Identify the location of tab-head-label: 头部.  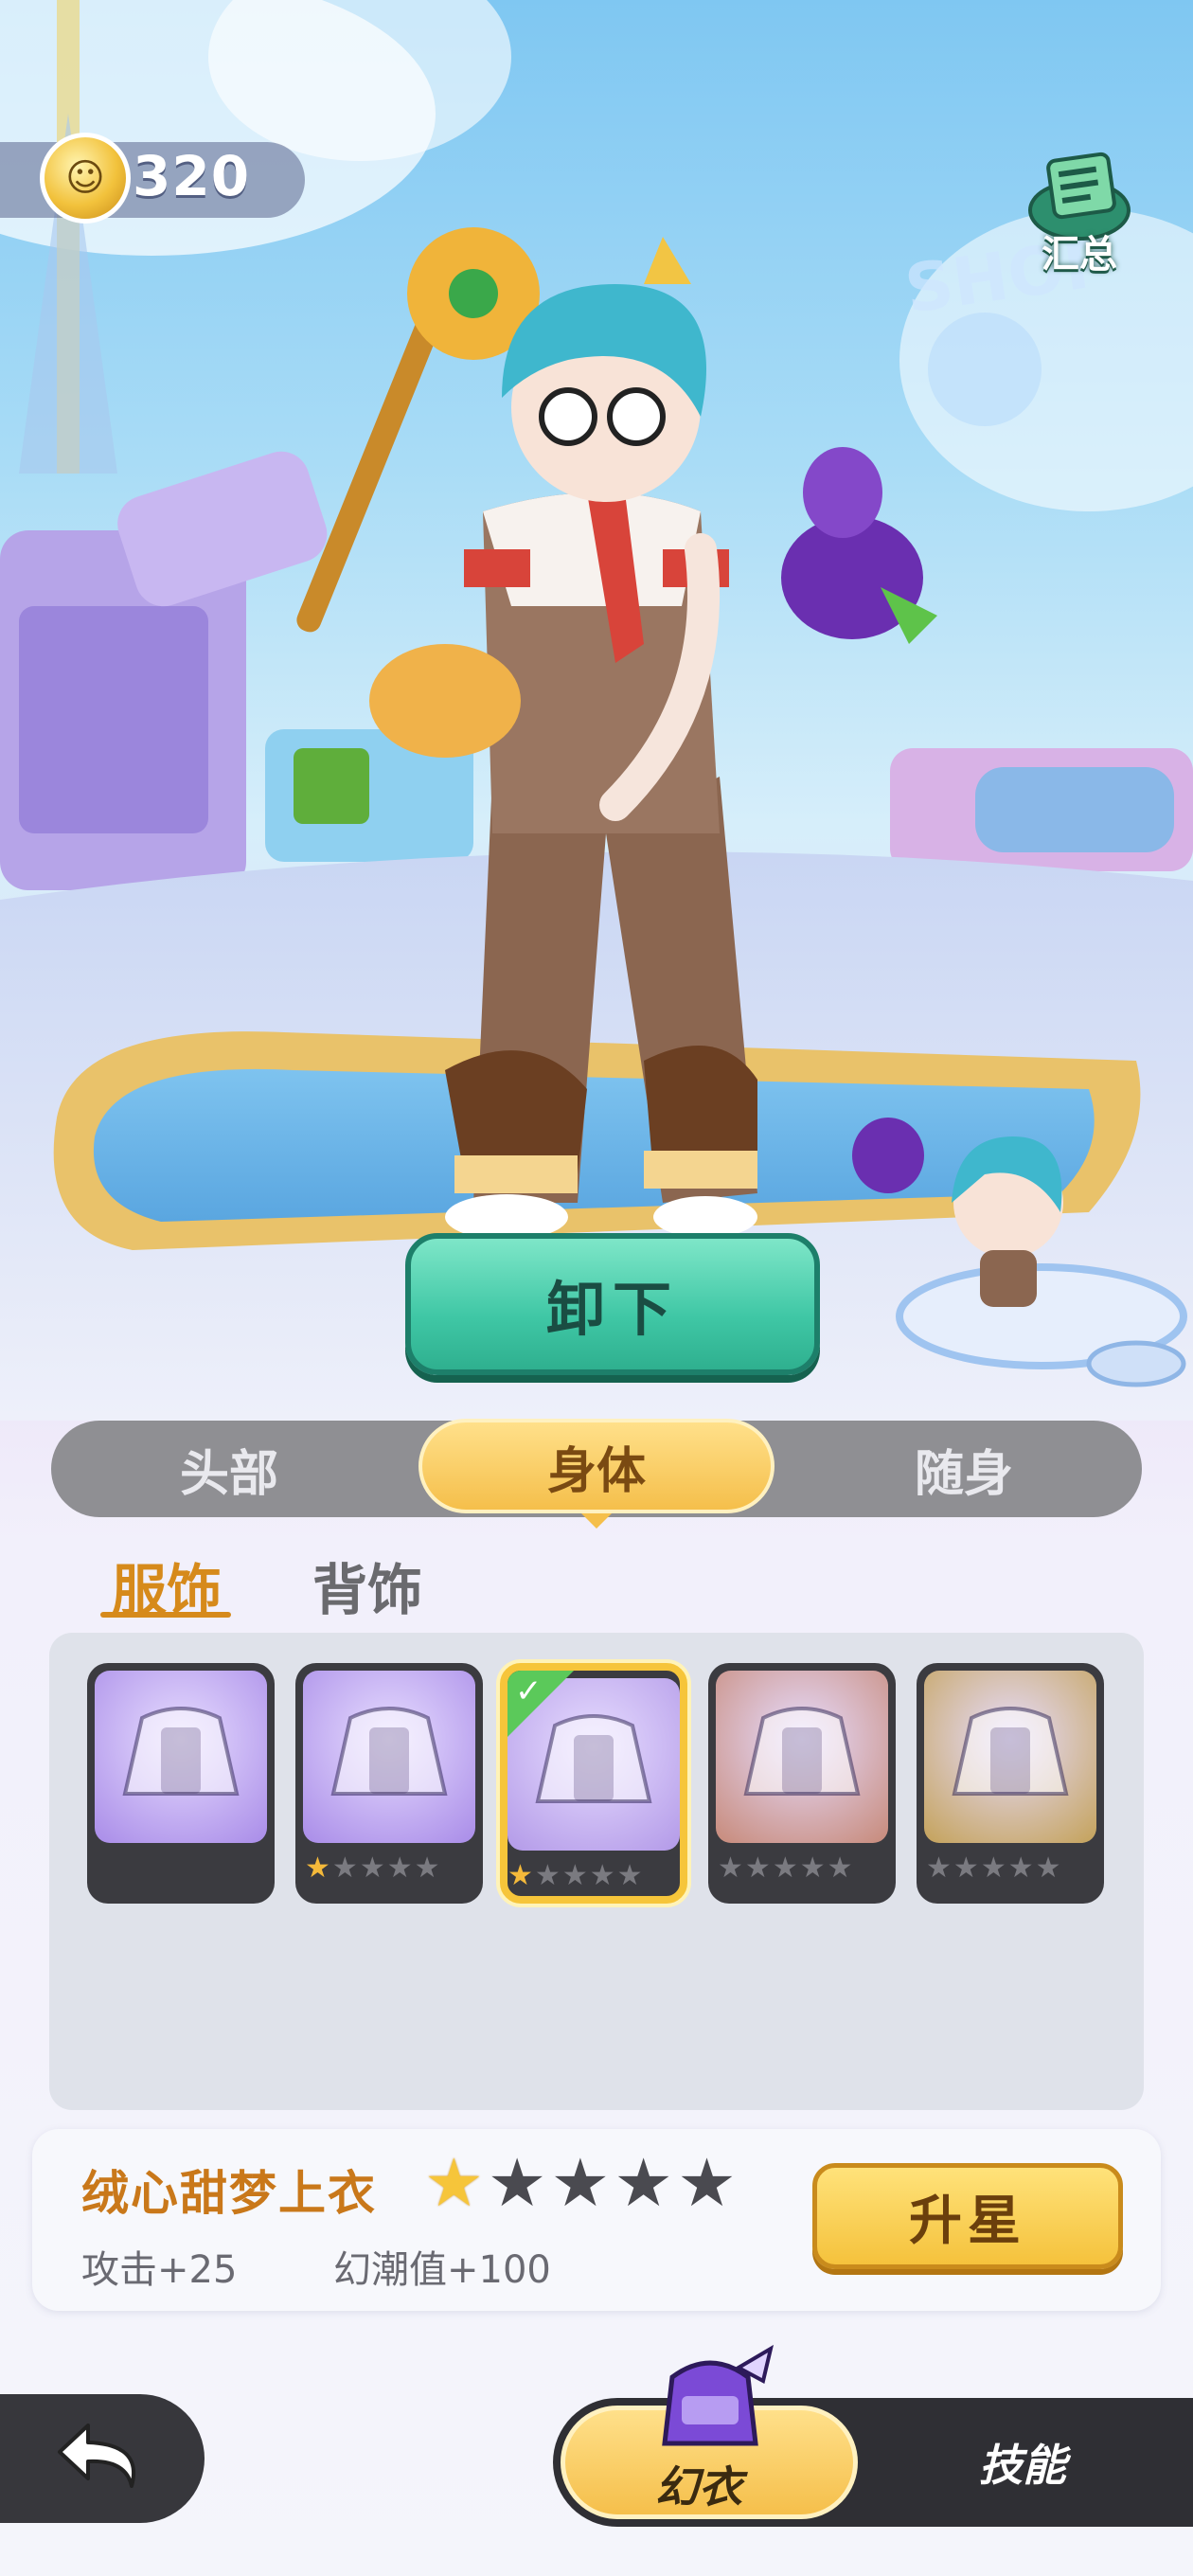
(228, 1474).